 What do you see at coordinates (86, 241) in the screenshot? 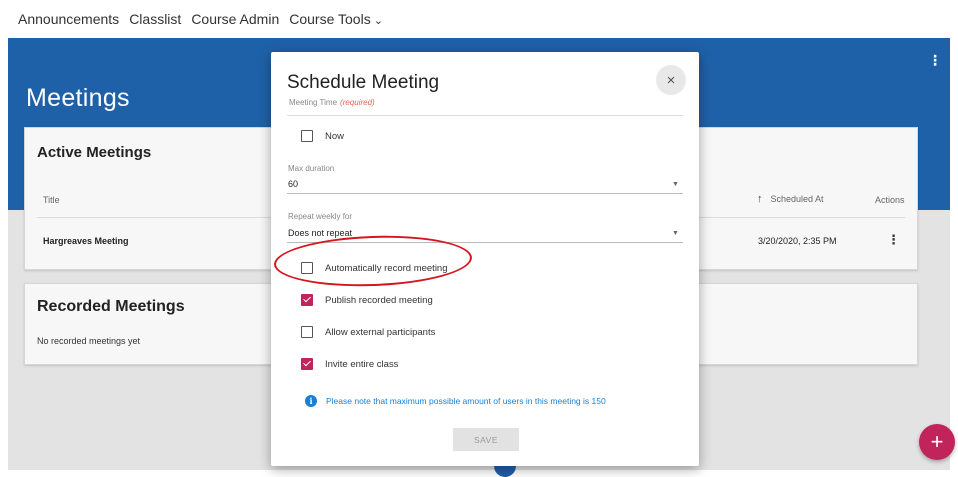
I see `meeting-row-title: Hargreaves Meeting` at bounding box center [86, 241].